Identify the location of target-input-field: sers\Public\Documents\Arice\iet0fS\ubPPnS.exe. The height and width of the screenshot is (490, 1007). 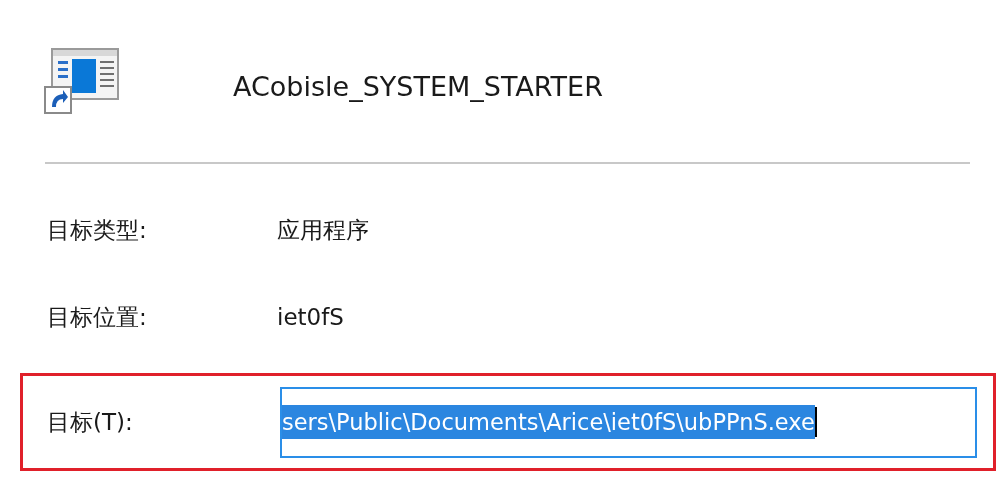
(628, 422).